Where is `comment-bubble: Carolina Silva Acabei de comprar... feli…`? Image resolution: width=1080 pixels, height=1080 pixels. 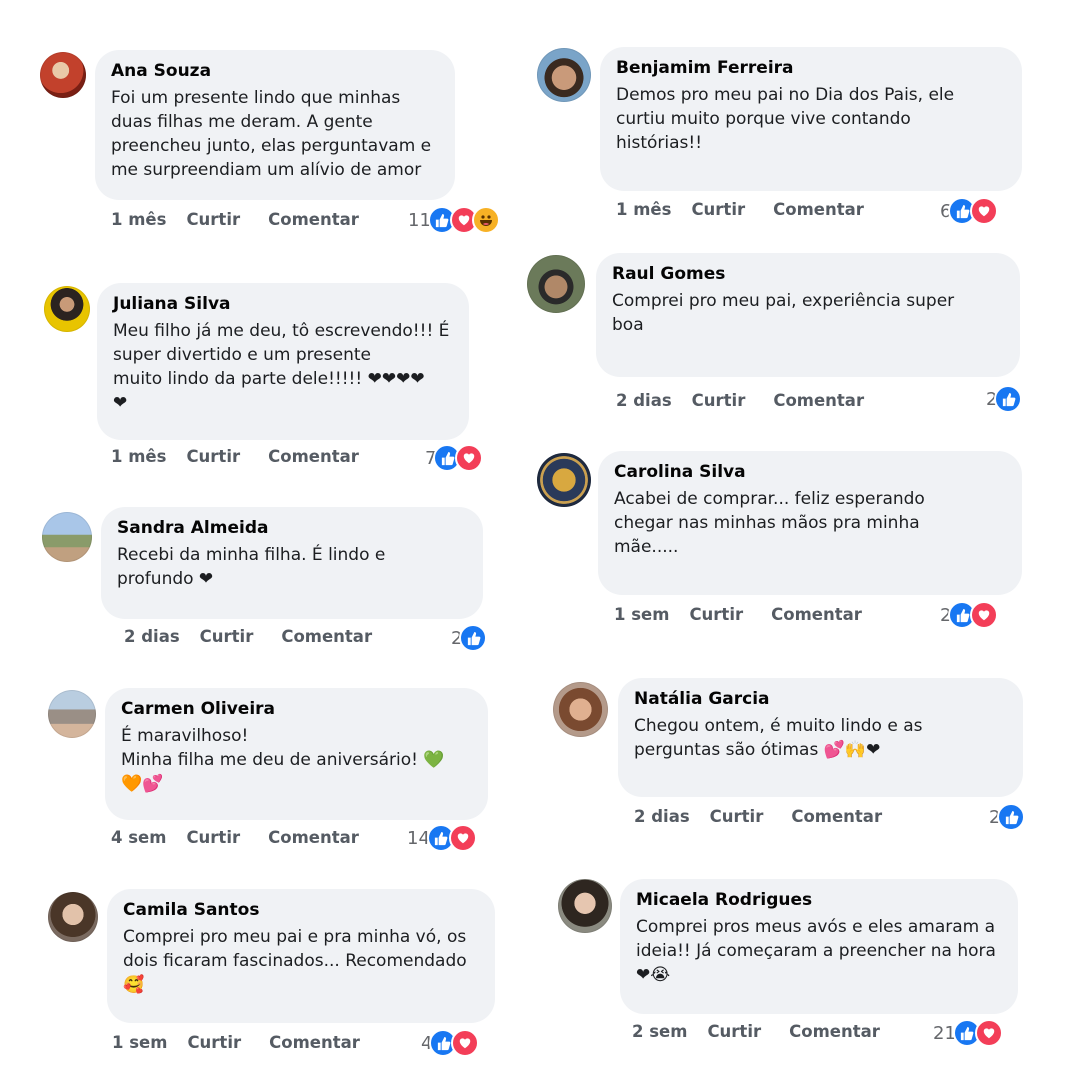
comment-bubble: Carolina Silva Acabei de comprar... feli… is located at coordinates (810, 523).